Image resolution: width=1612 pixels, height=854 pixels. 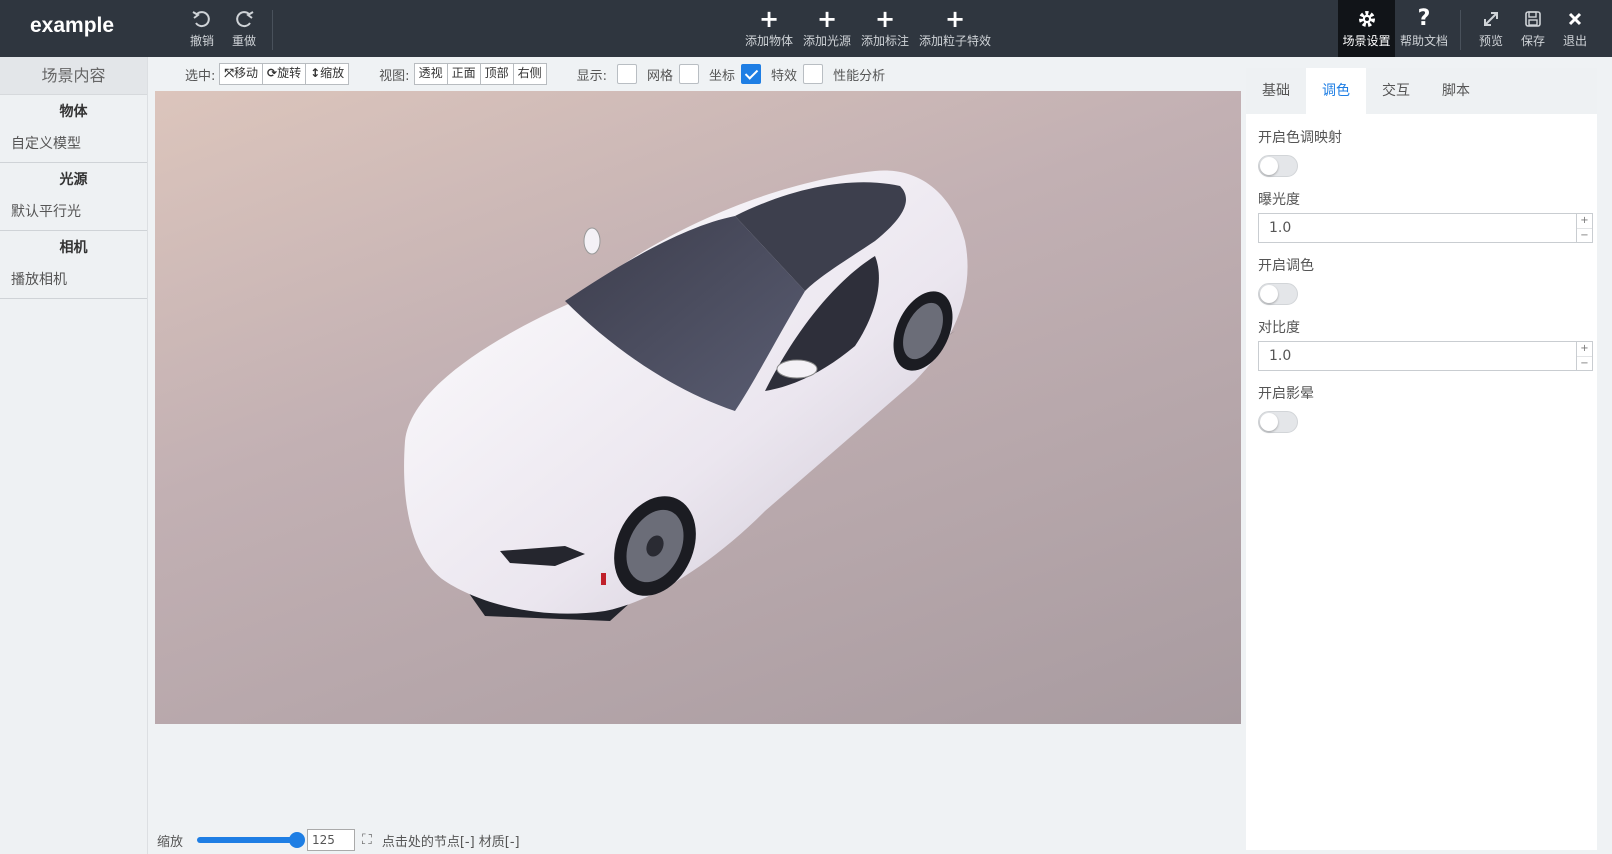 I want to click on color-grading-toggle, so click(x=1278, y=294).